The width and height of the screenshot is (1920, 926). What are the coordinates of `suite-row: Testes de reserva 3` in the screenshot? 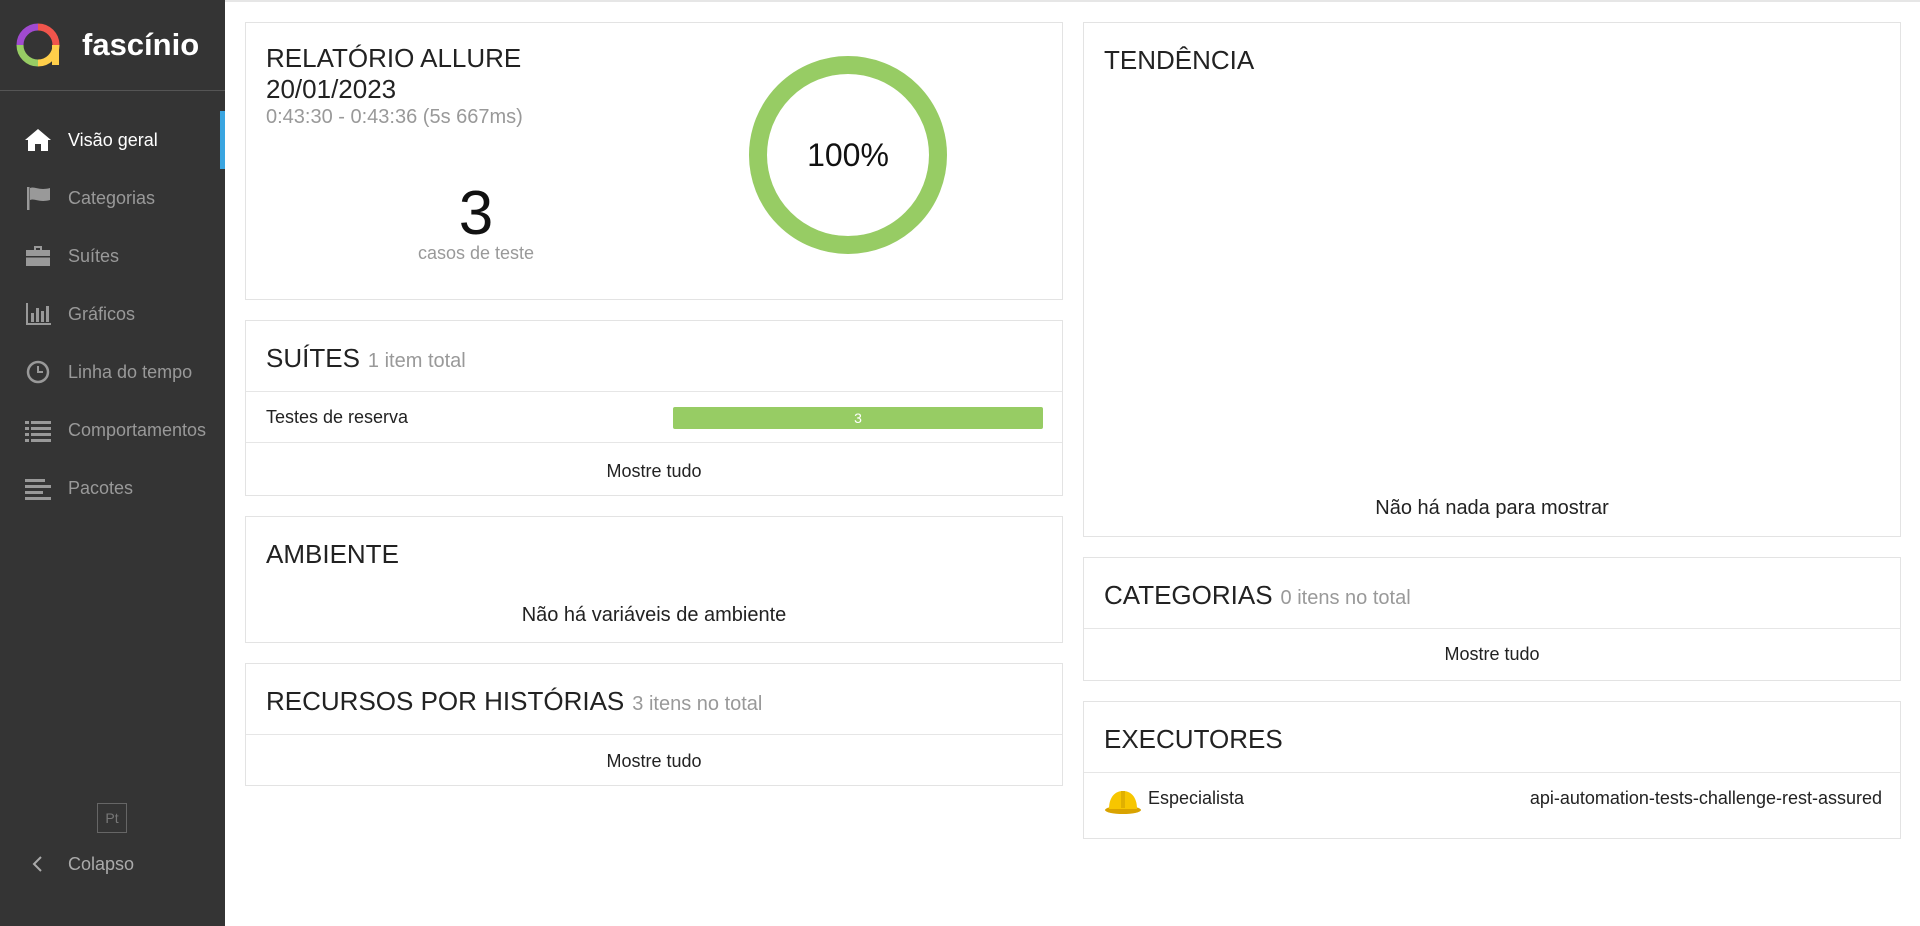 It's located at (654, 417).